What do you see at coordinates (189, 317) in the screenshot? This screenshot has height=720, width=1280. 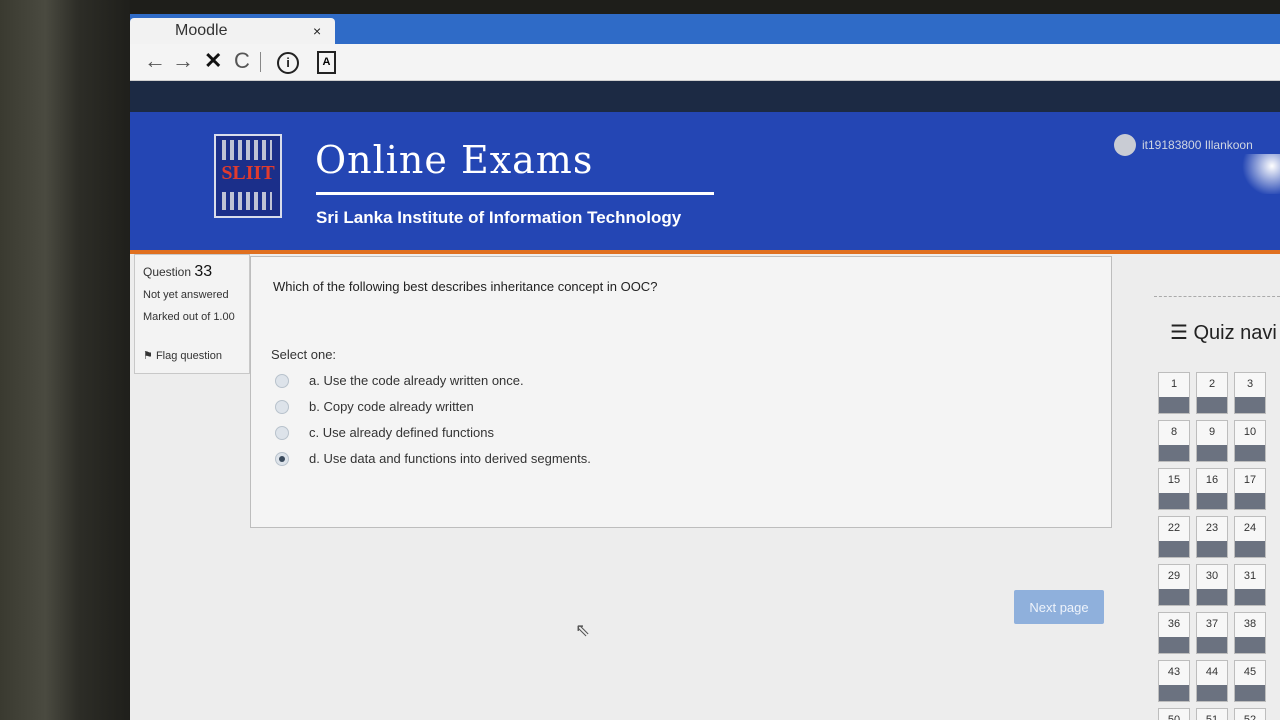 I see `question-marks: Marked out of 1.00` at bounding box center [189, 317].